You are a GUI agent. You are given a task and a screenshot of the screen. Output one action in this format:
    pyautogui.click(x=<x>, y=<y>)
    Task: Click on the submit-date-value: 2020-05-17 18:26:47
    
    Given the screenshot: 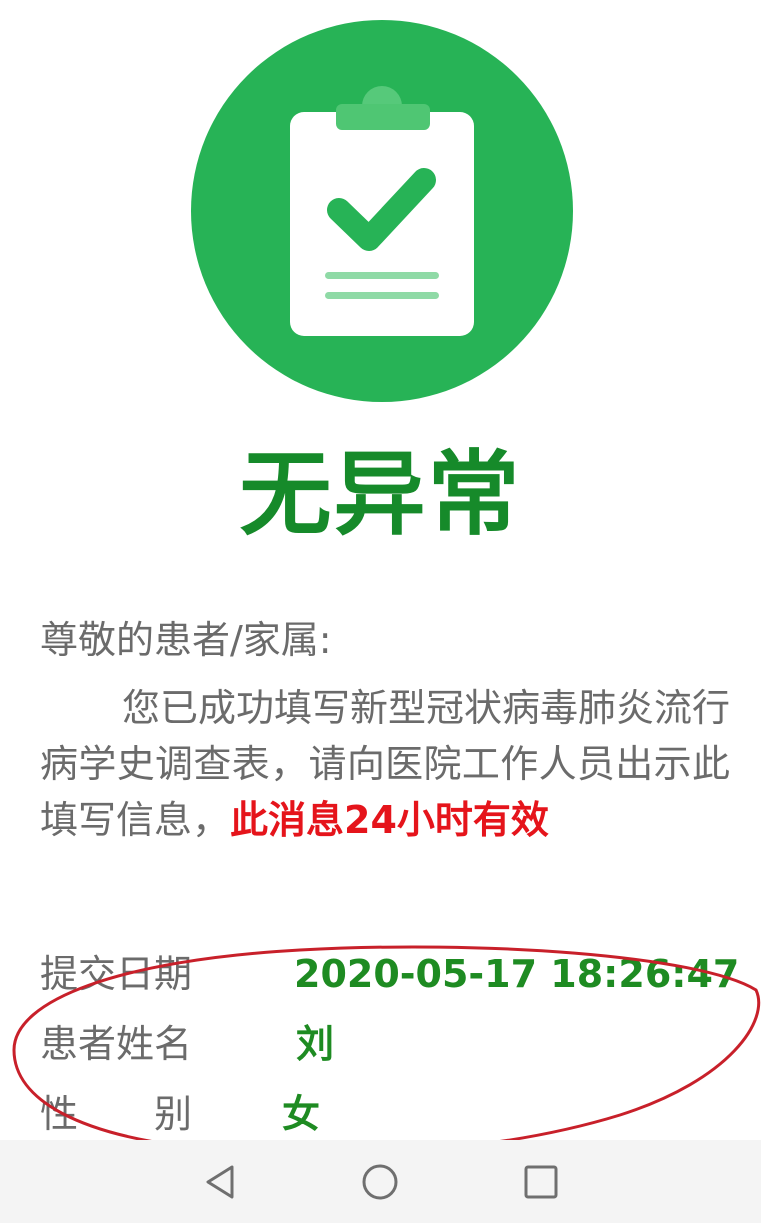 What is the action you would take?
    pyautogui.click(x=517, y=974)
    